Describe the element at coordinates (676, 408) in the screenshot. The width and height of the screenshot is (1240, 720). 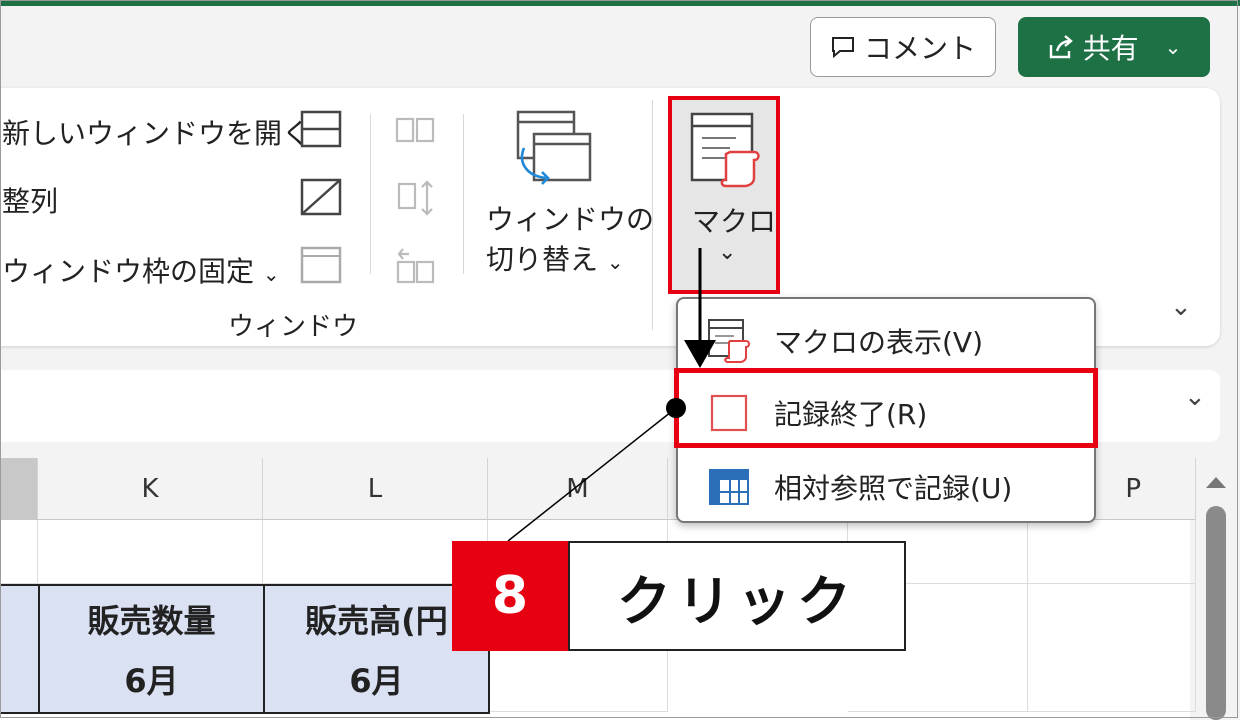
I see `annotation-leader-dot` at that location.